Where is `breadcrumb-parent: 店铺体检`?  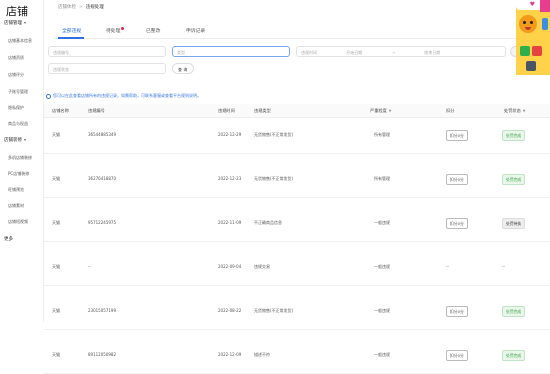 breadcrumb-parent: 店铺体检 is located at coordinates (67, 7).